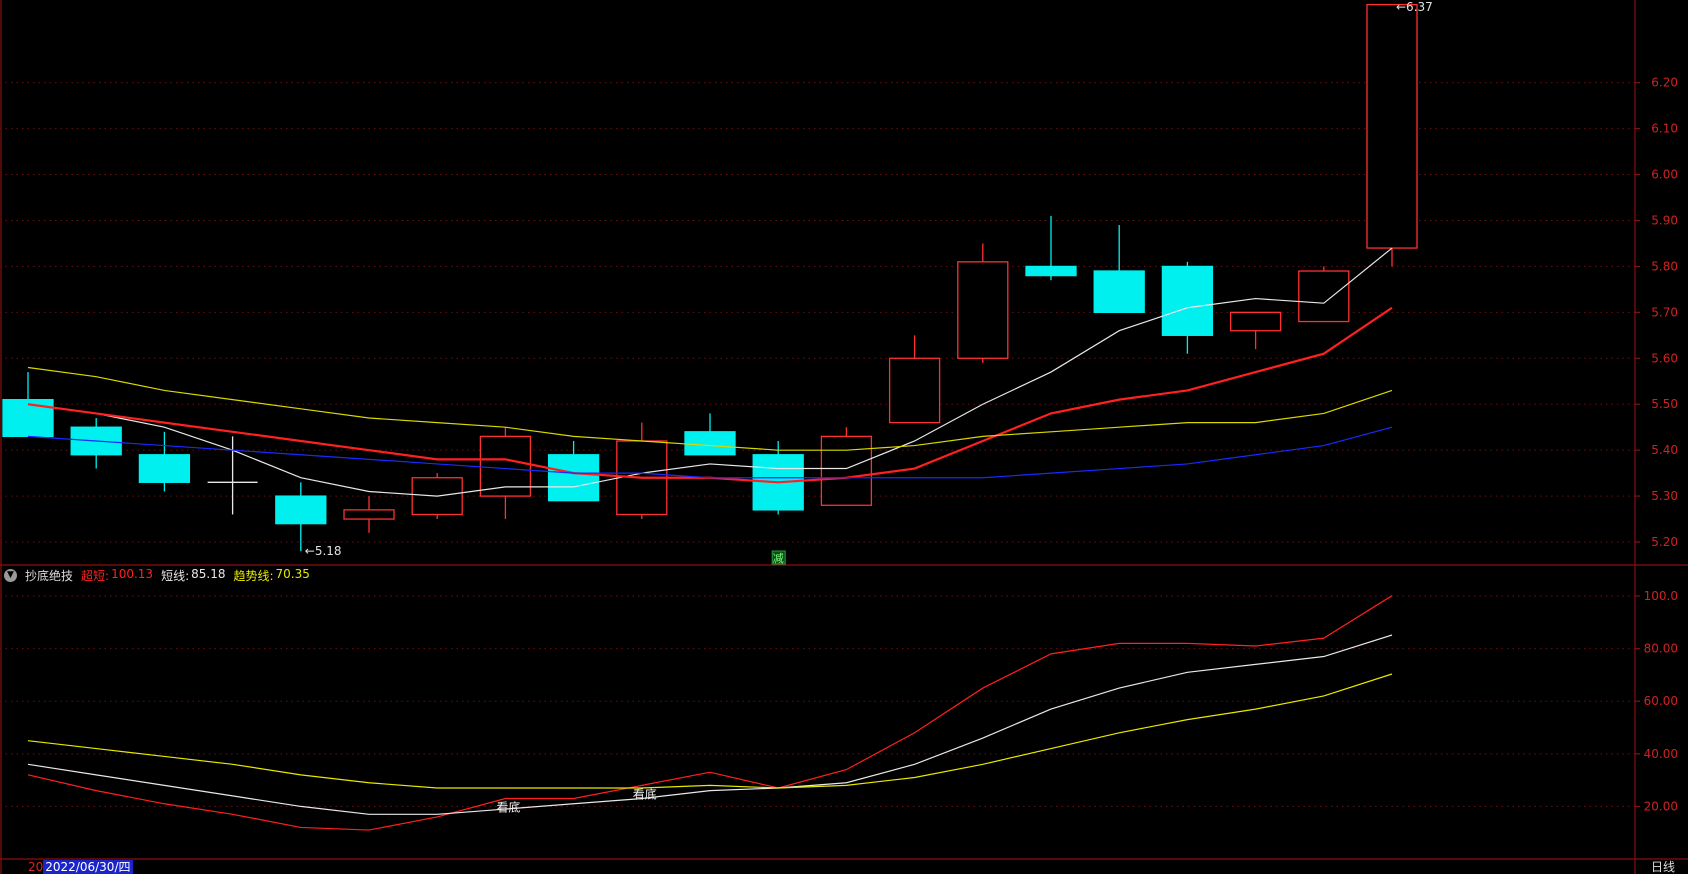 The width and height of the screenshot is (1688, 874). I want to click on cursor-date-readout: 20 2022/06/30/四, so click(80, 867).